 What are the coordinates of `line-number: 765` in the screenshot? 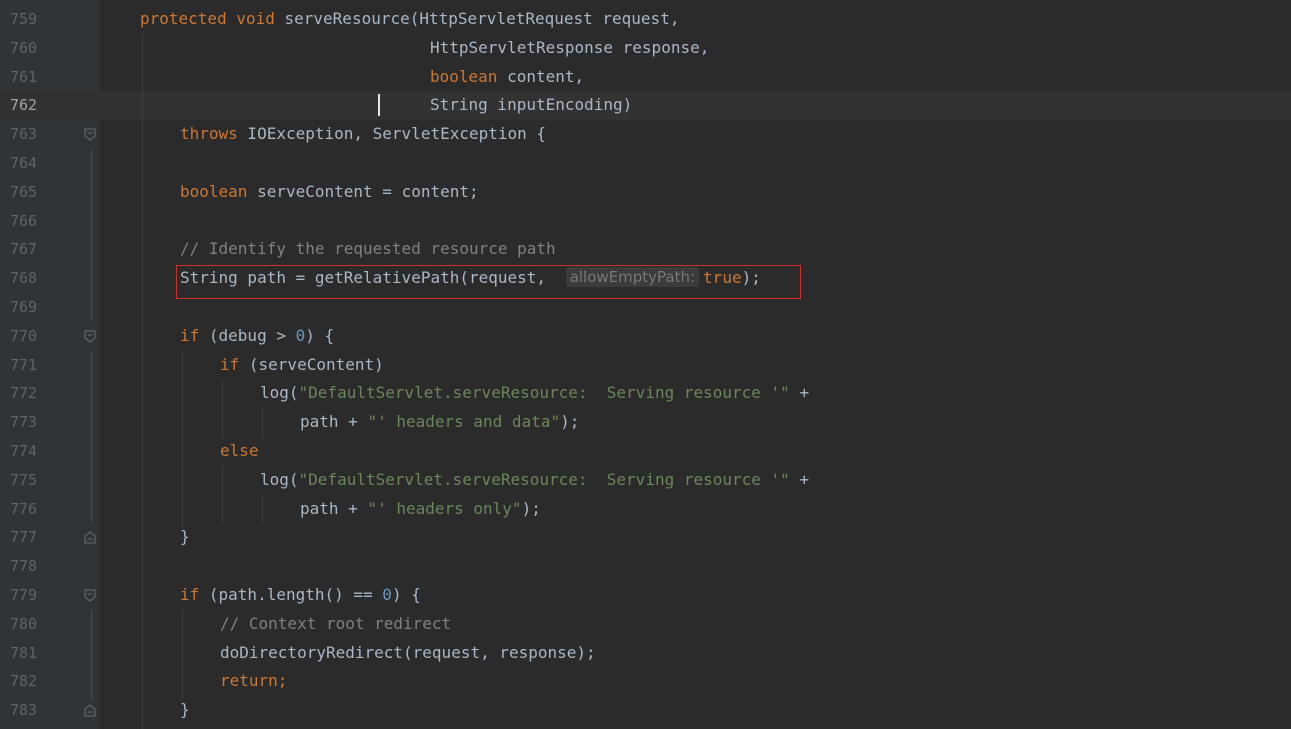 It's located at (24, 191).